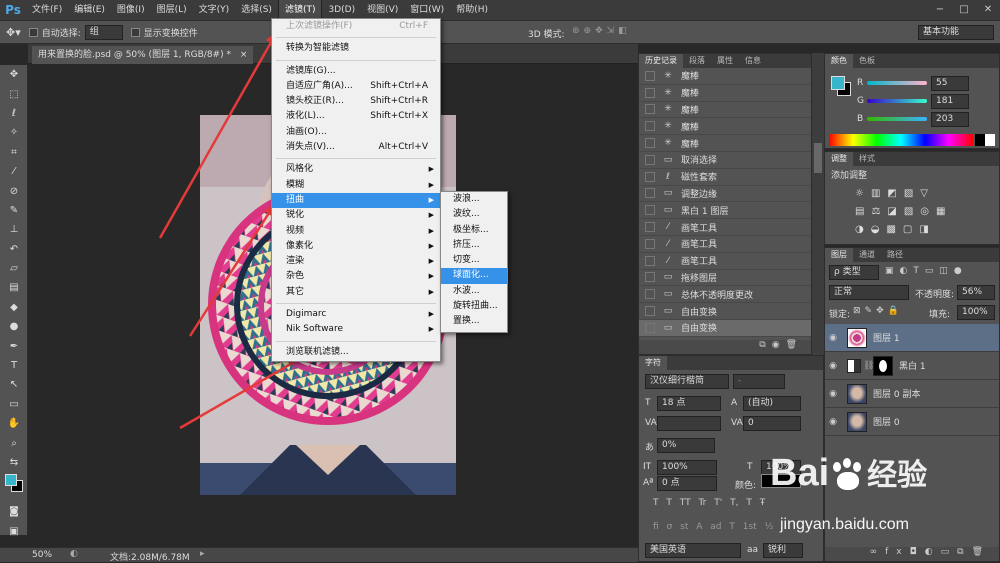 This screenshot has height=563, width=1000. I want to click on menu-item-vanishing-point: 消失点(V)... Alt+Ctrl+V, so click(356, 147).